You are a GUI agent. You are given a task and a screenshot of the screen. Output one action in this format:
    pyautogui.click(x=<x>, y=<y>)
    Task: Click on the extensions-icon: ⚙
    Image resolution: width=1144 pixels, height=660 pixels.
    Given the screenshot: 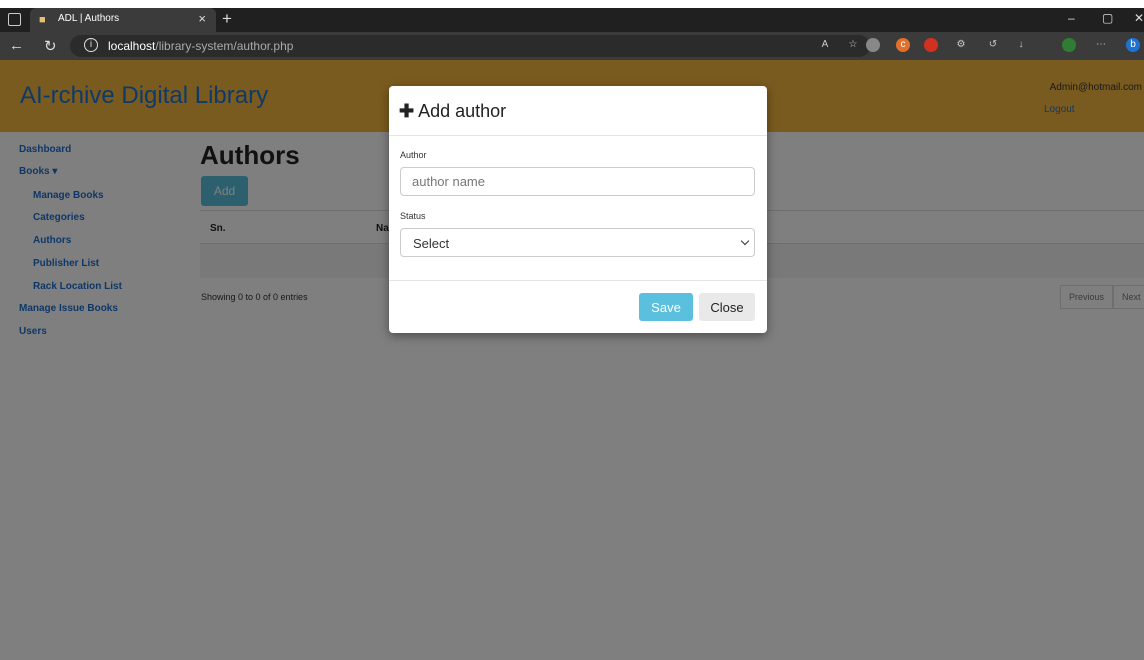 What is the action you would take?
    pyautogui.click(x=961, y=45)
    